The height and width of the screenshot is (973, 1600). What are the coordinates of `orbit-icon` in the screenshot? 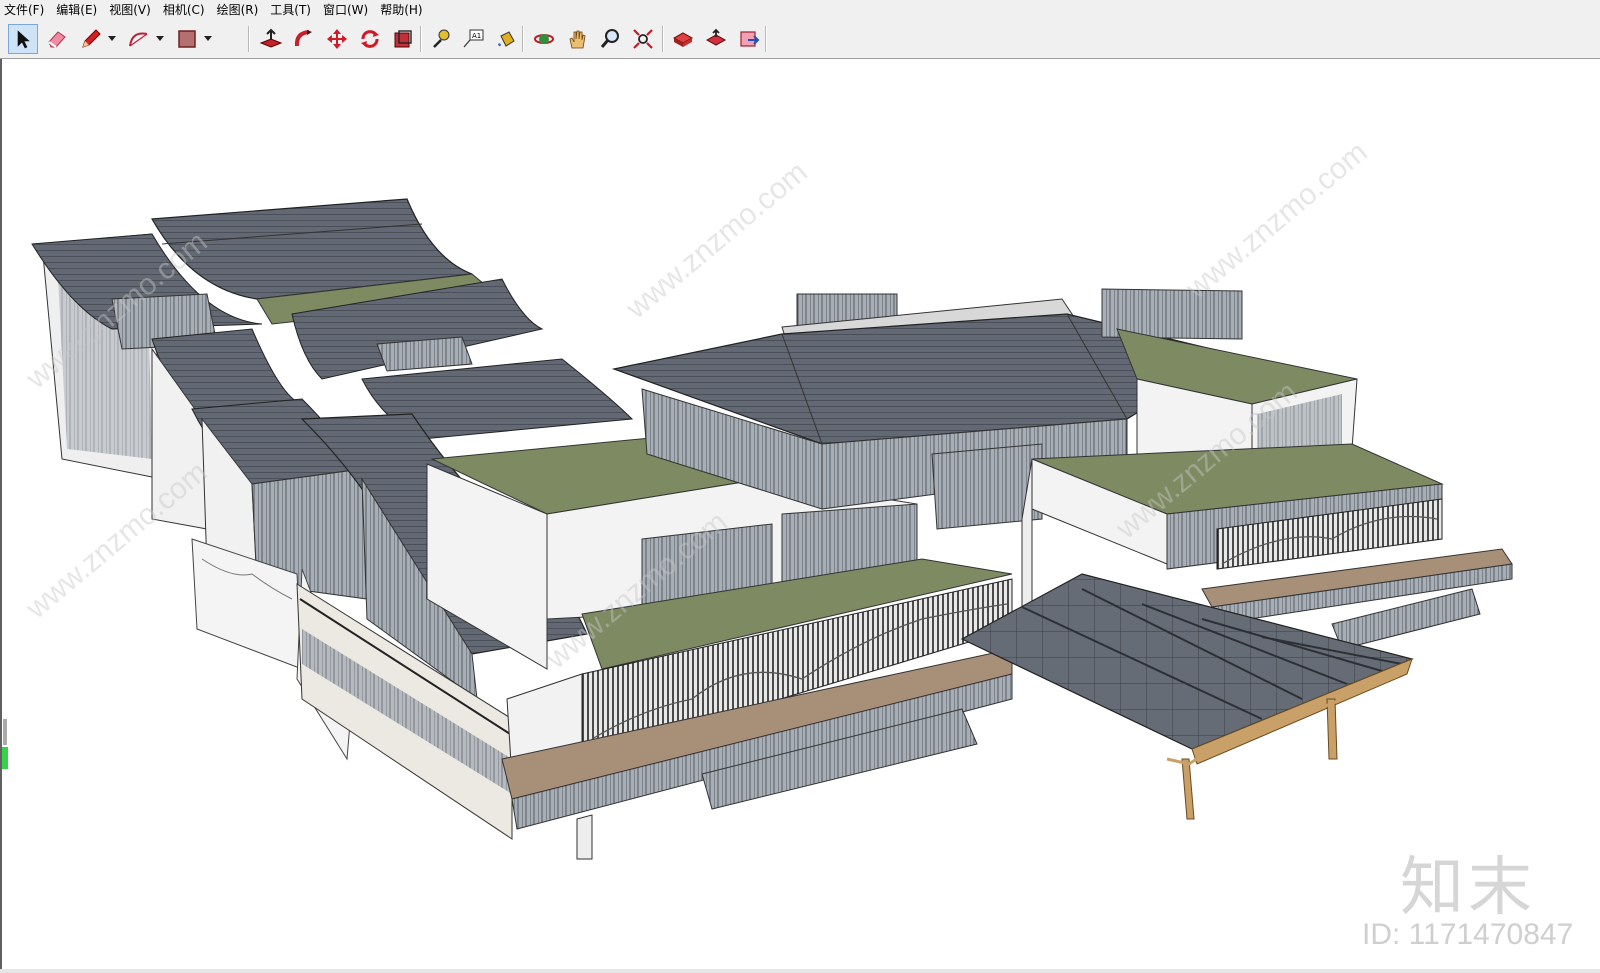 It's located at (544, 39).